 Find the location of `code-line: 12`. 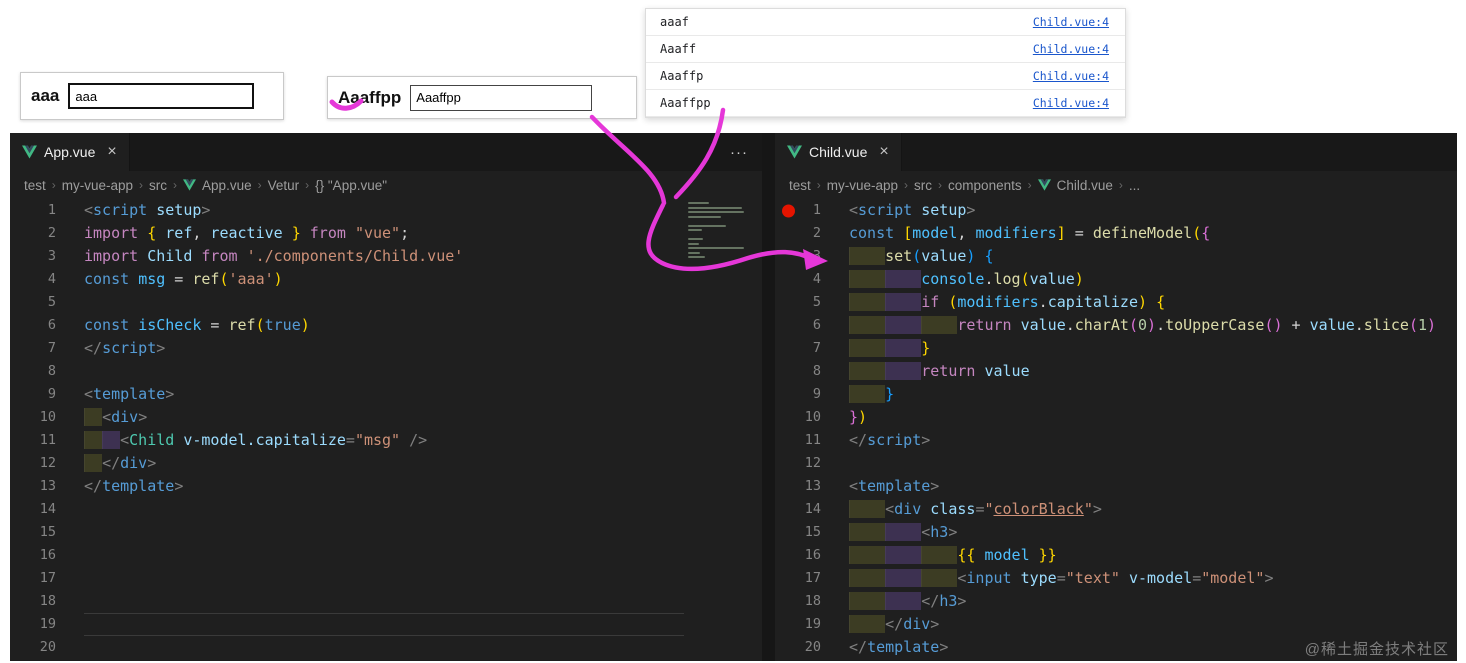

code-line: 12 is located at coordinates (1116, 463).